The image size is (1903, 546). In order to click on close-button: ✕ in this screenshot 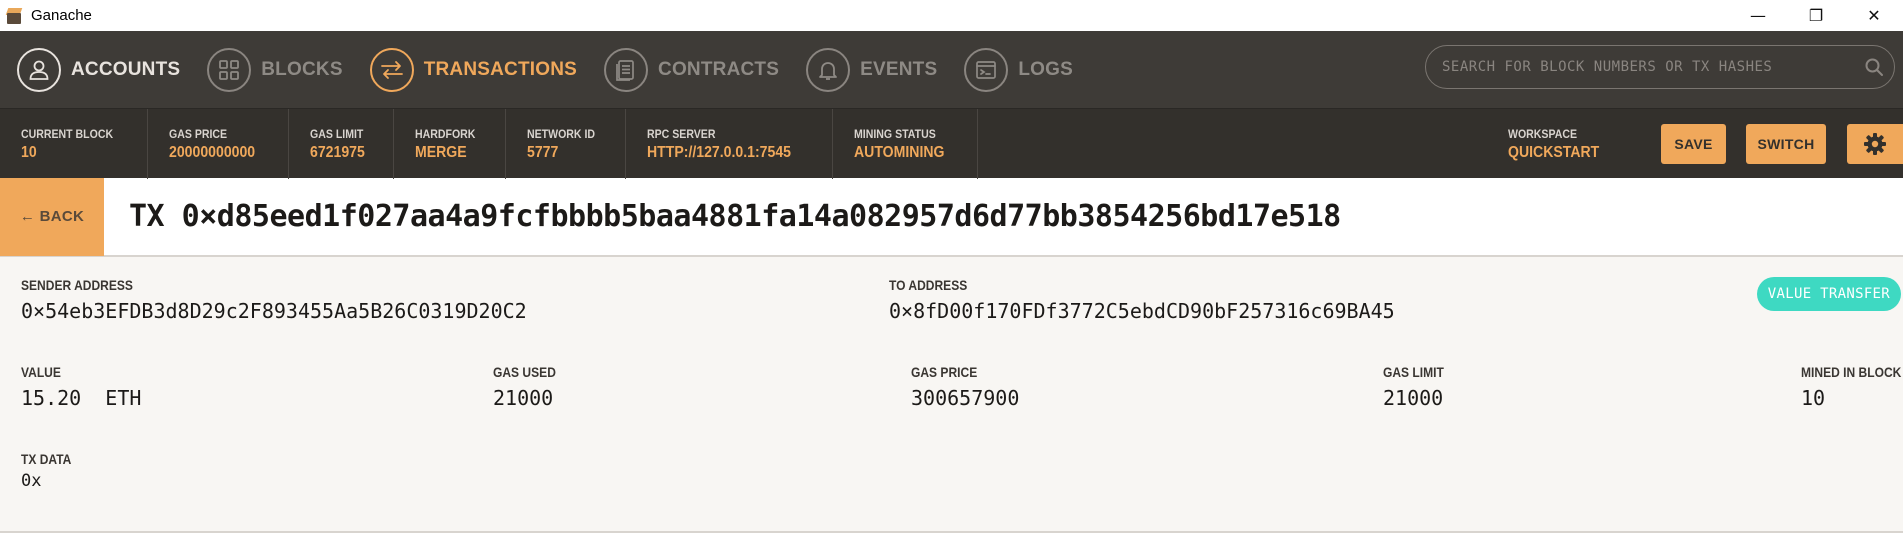, I will do `click(1874, 15)`.